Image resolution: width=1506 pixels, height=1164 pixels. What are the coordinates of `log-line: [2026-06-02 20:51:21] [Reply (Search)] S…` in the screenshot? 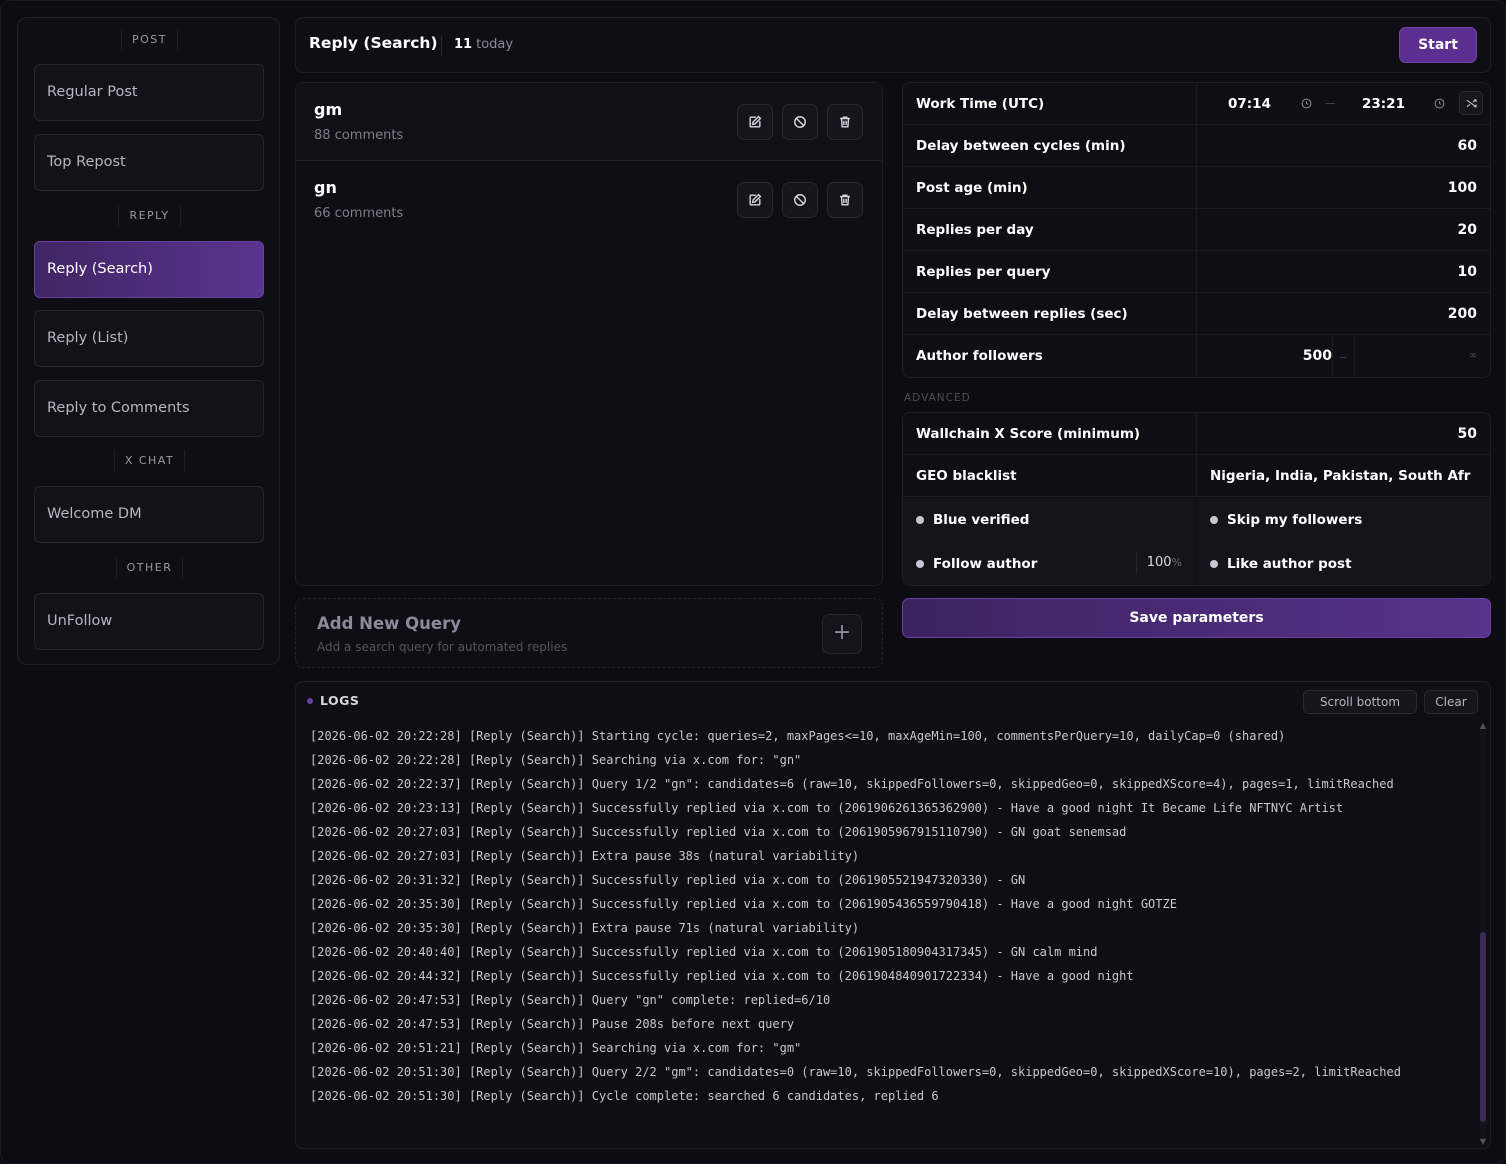 It's located at (556, 1048).